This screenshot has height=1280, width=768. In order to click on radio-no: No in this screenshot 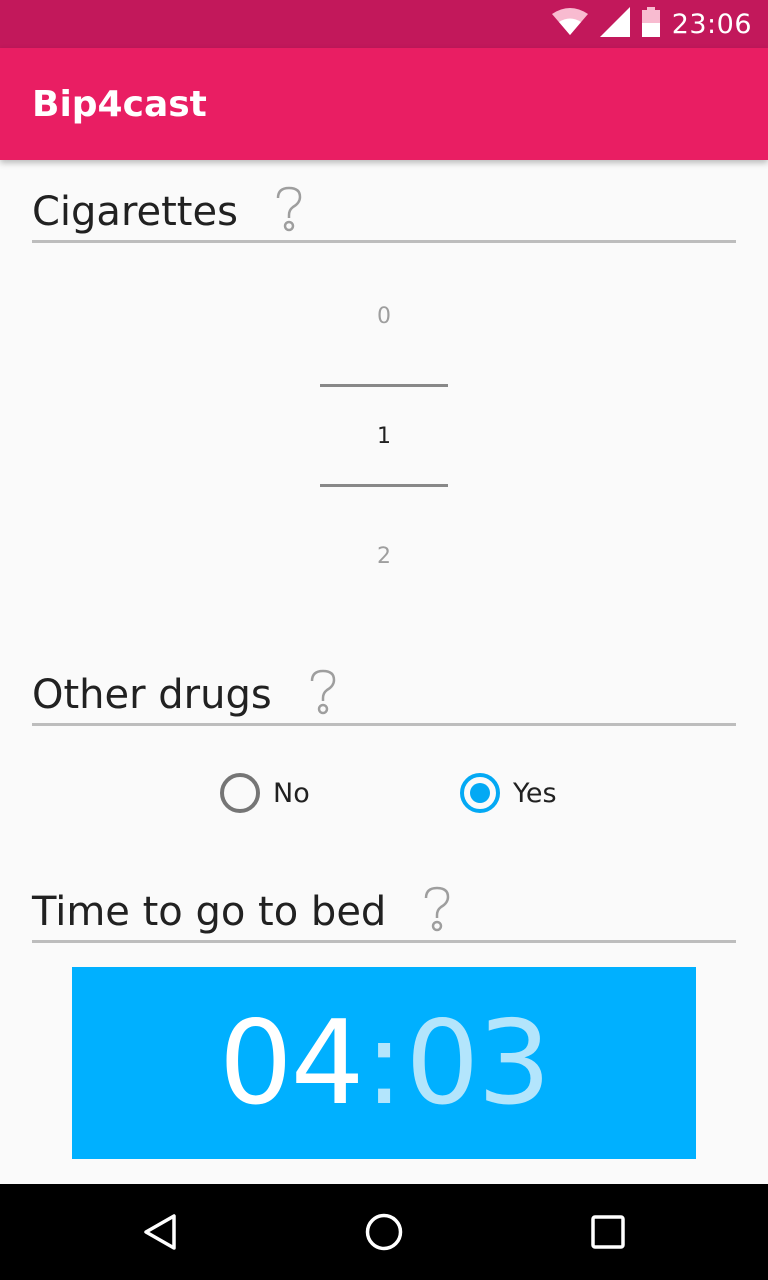, I will do `click(265, 793)`.